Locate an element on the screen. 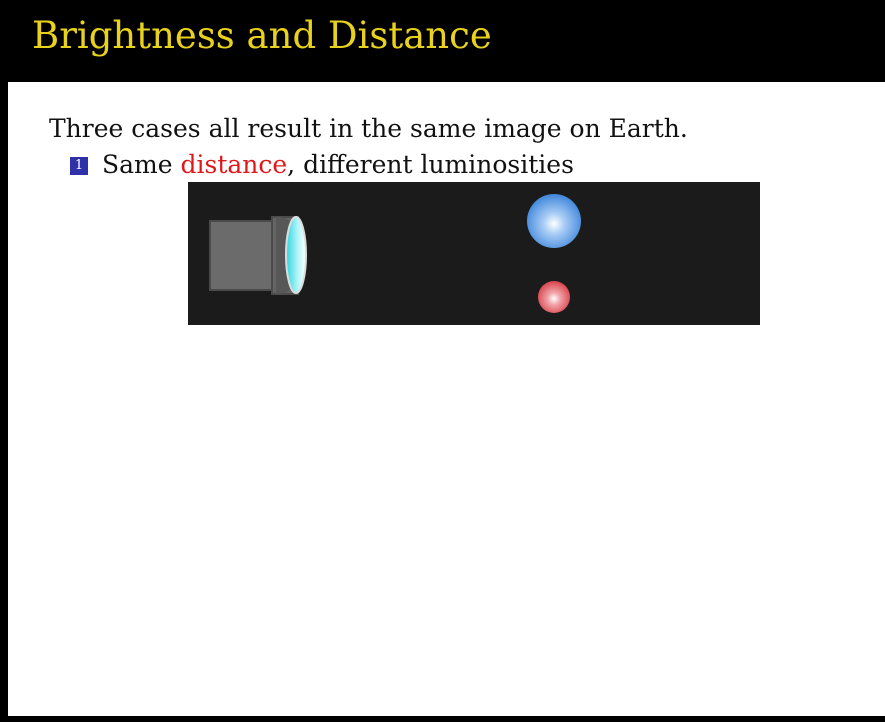 Image resolution: width=885 pixels, height=722 pixels. footer-strip is located at coordinates (442, 719).